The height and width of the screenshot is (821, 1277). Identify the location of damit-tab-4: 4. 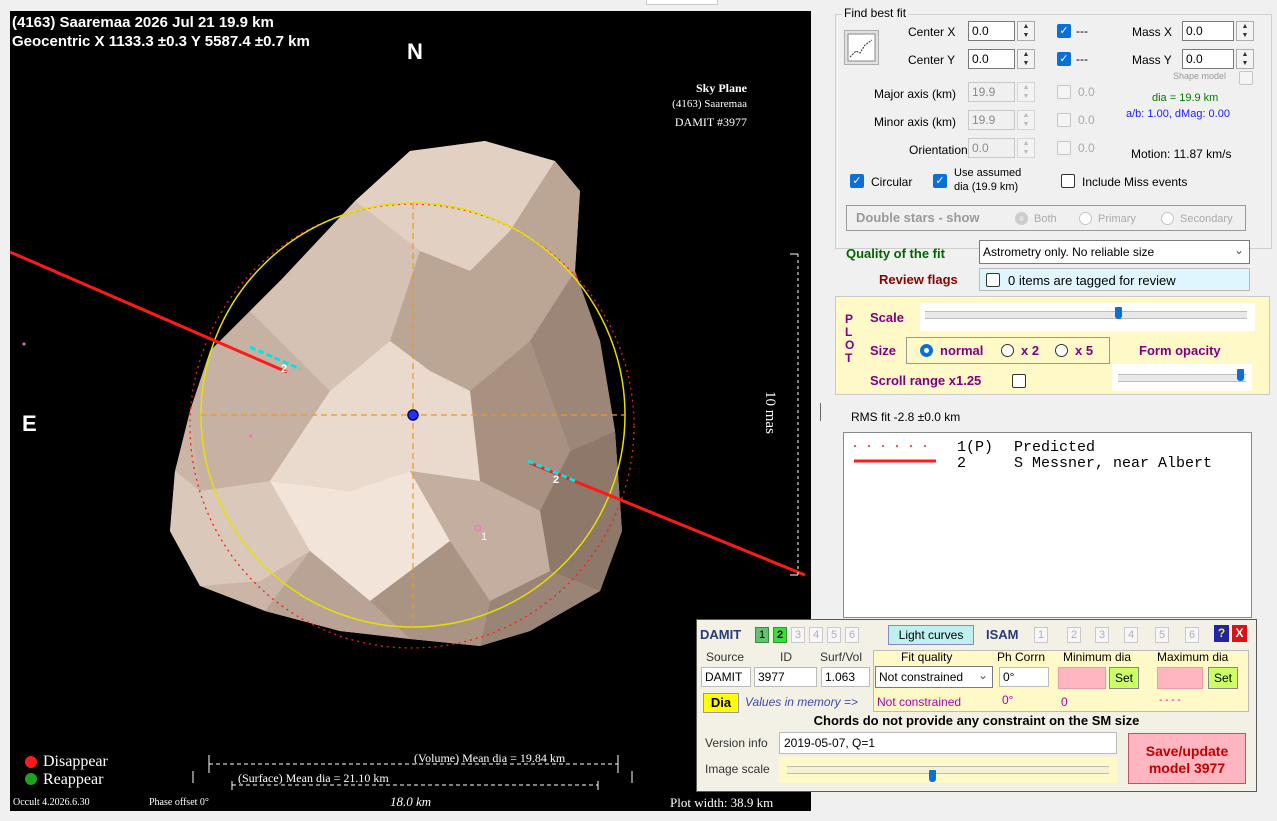
(816, 635).